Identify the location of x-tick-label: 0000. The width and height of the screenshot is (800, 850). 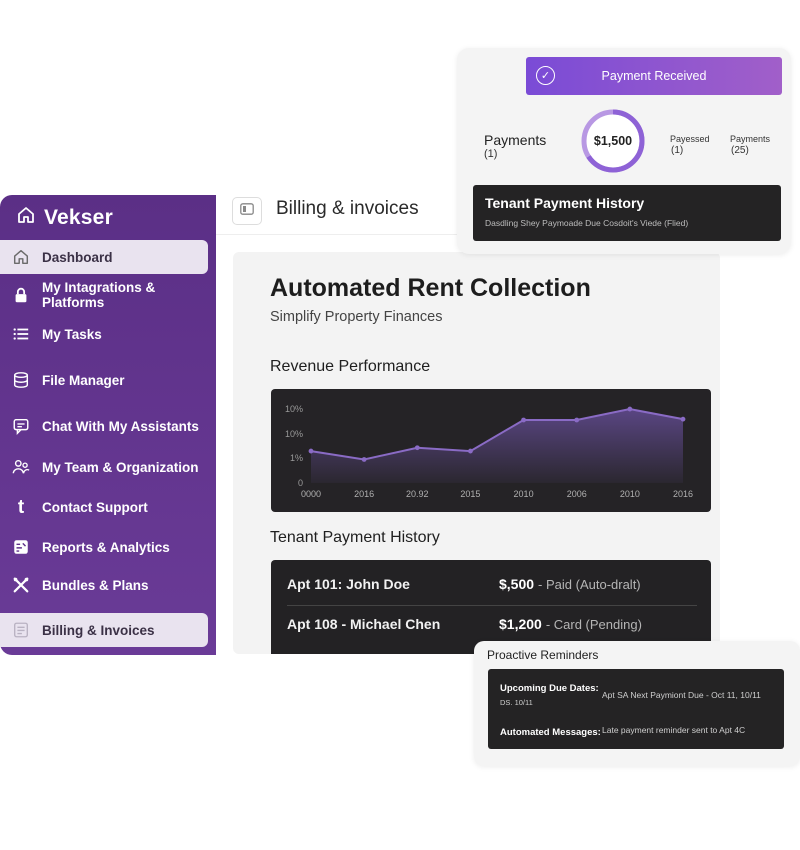
(311, 494).